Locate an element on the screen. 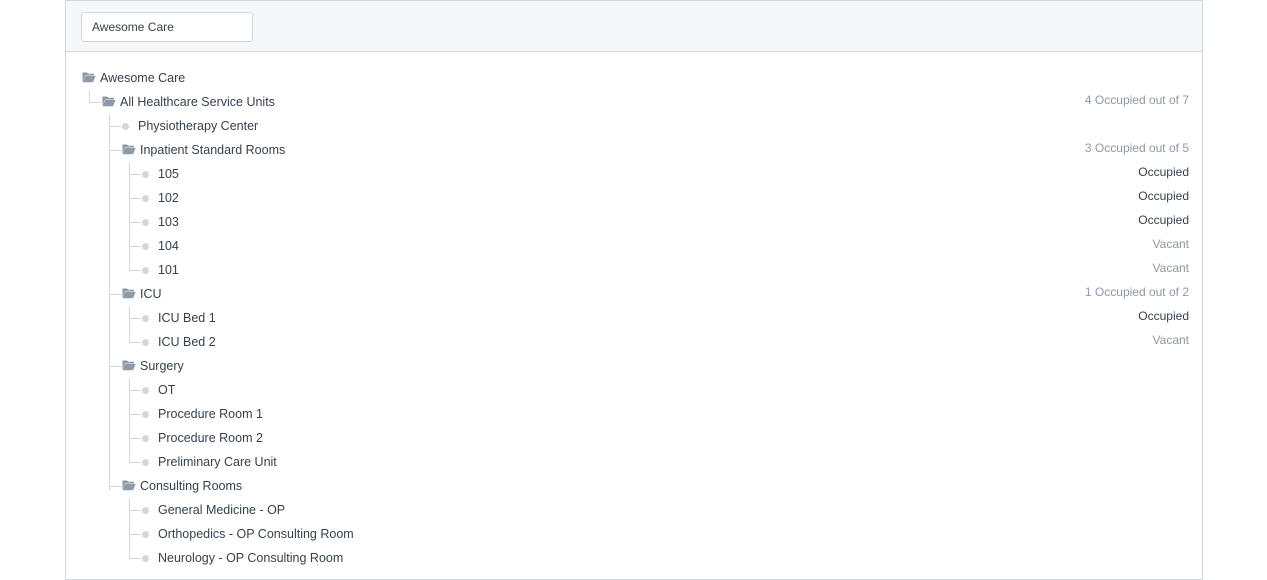 This screenshot has width=1267, height=580. tree-node-room: 101 Vacant is located at coordinates (635, 270).